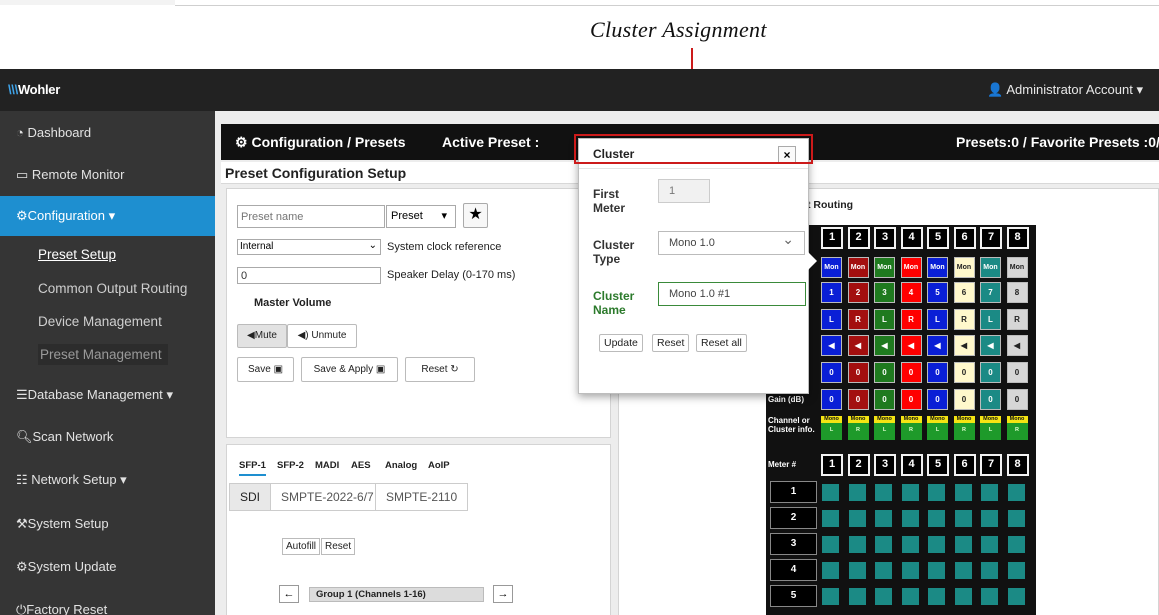  I want to click on meter-number-4: 4, so click(911, 465).